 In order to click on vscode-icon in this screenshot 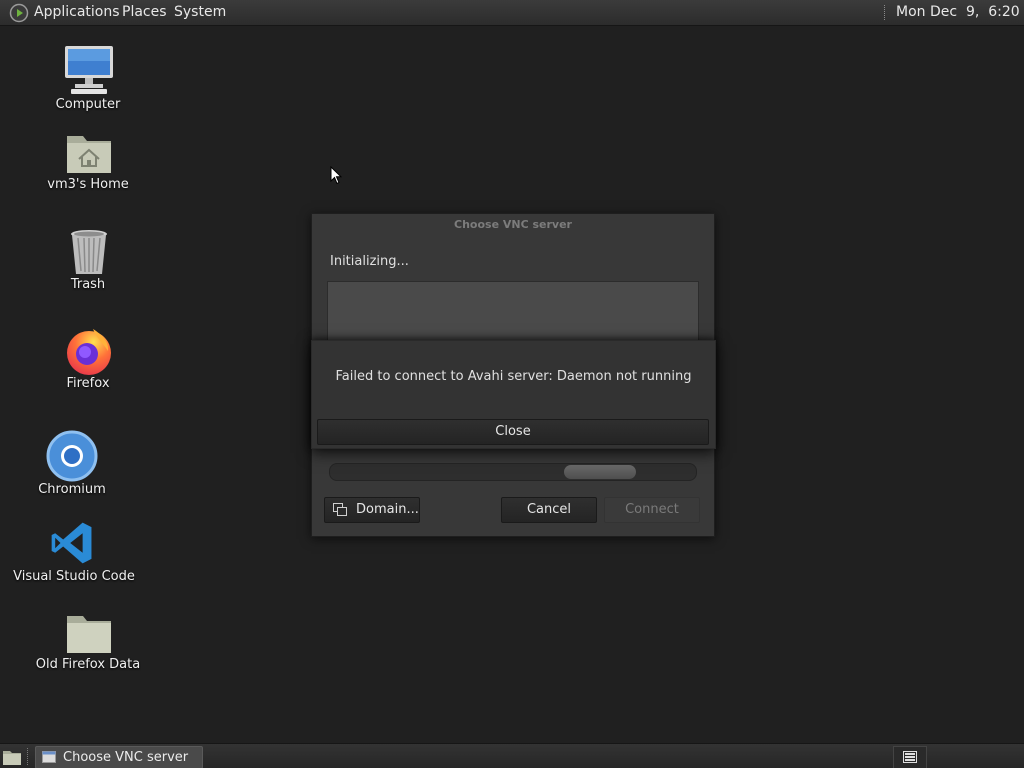, I will do `click(71, 543)`.